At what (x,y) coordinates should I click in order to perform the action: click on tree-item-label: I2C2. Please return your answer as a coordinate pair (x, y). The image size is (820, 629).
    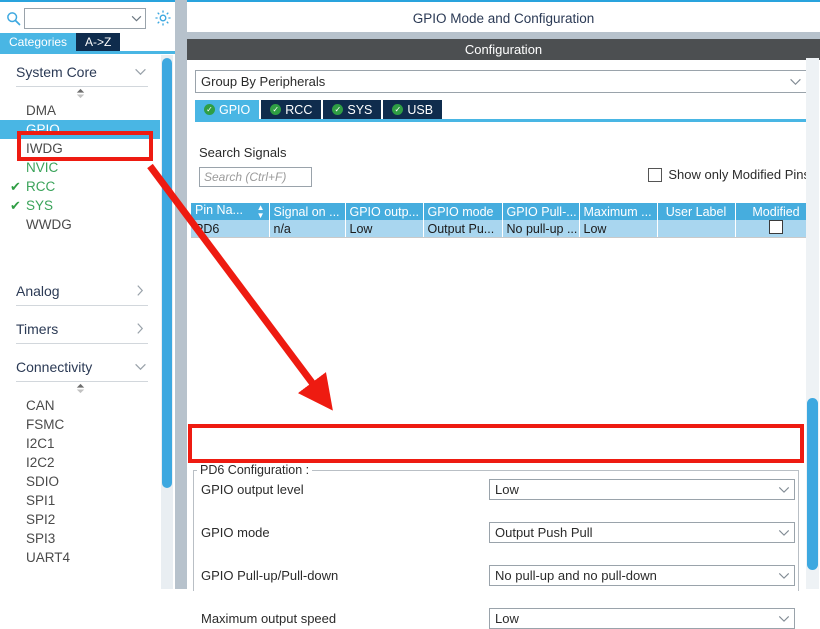
    Looking at the image, I should click on (40, 462).